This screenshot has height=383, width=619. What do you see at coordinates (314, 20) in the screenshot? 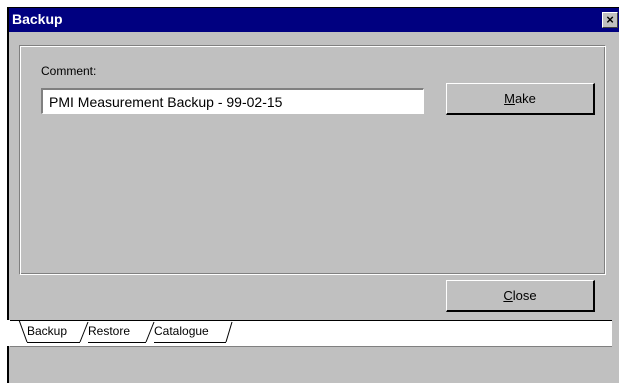
I see `title-bar: Backup ×` at bounding box center [314, 20].